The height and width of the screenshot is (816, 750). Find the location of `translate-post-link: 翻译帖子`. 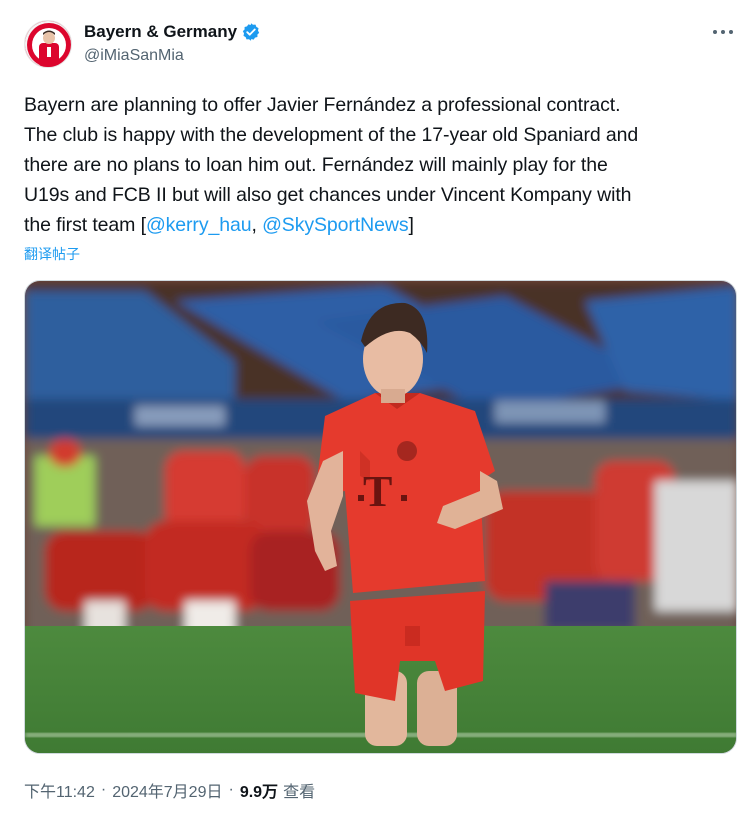

translate-post-link: 翻译帖子 is located at coordinates (52, 254).